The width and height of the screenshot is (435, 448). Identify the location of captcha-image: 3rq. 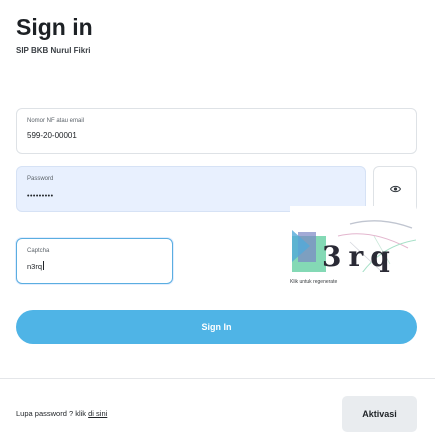
(353, 239).